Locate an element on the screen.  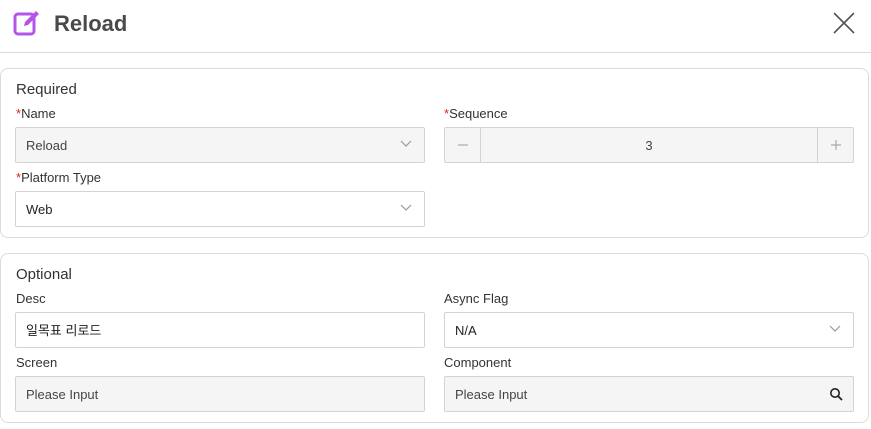
screen-label: Screen is located at coordinates (37, 362).